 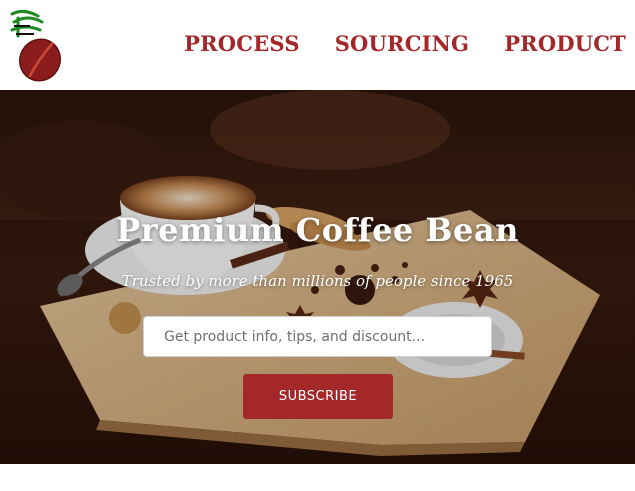 I want to click on nav-process-link: PROCESS, so click(x=242, y=43).